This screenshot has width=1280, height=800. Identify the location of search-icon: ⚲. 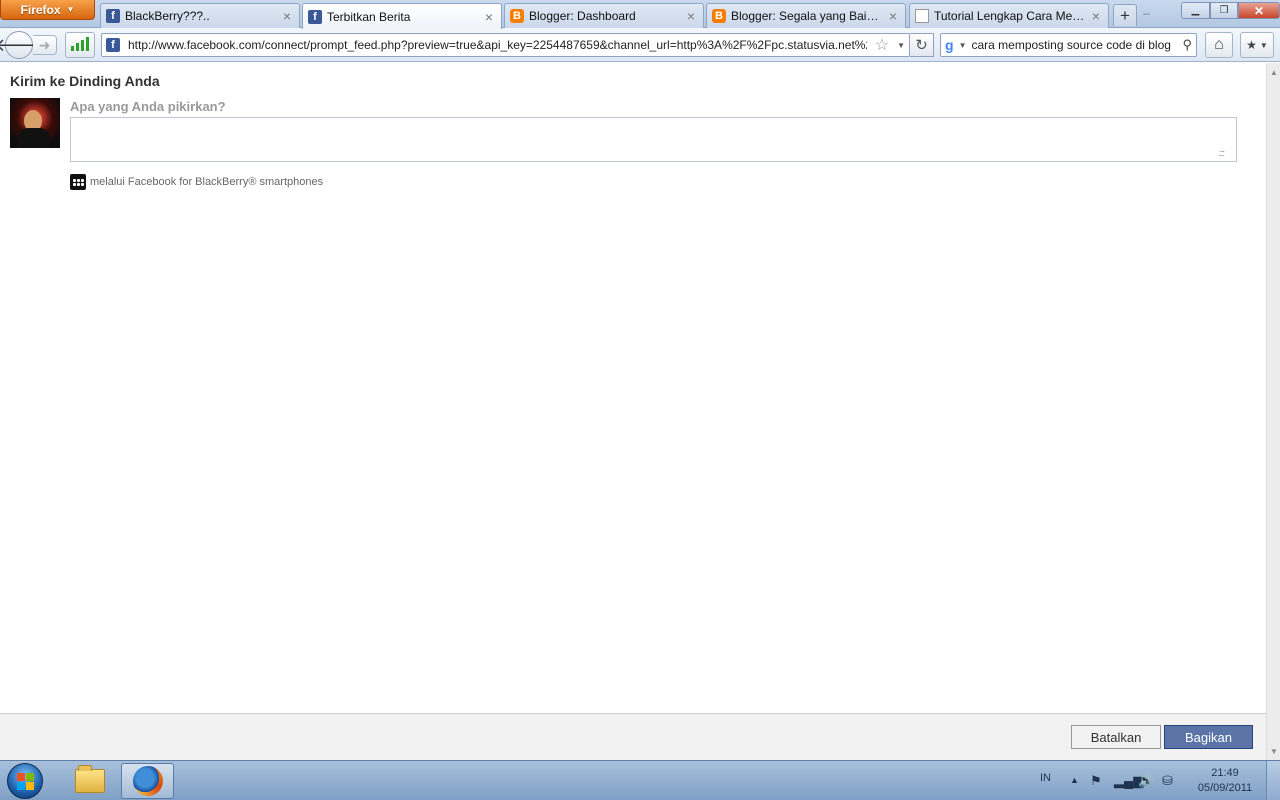
(1187, 45).